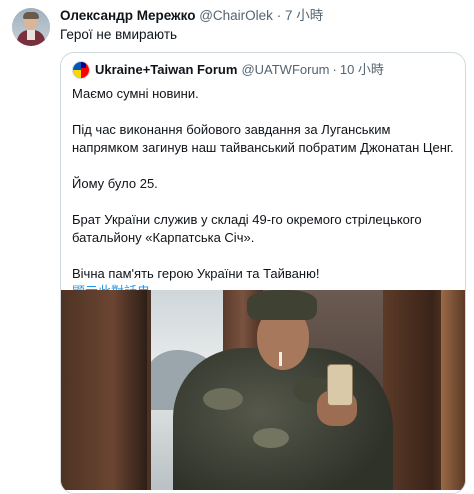  I want to click on tweet-timestamp: 7 小時, so click(304, 15).